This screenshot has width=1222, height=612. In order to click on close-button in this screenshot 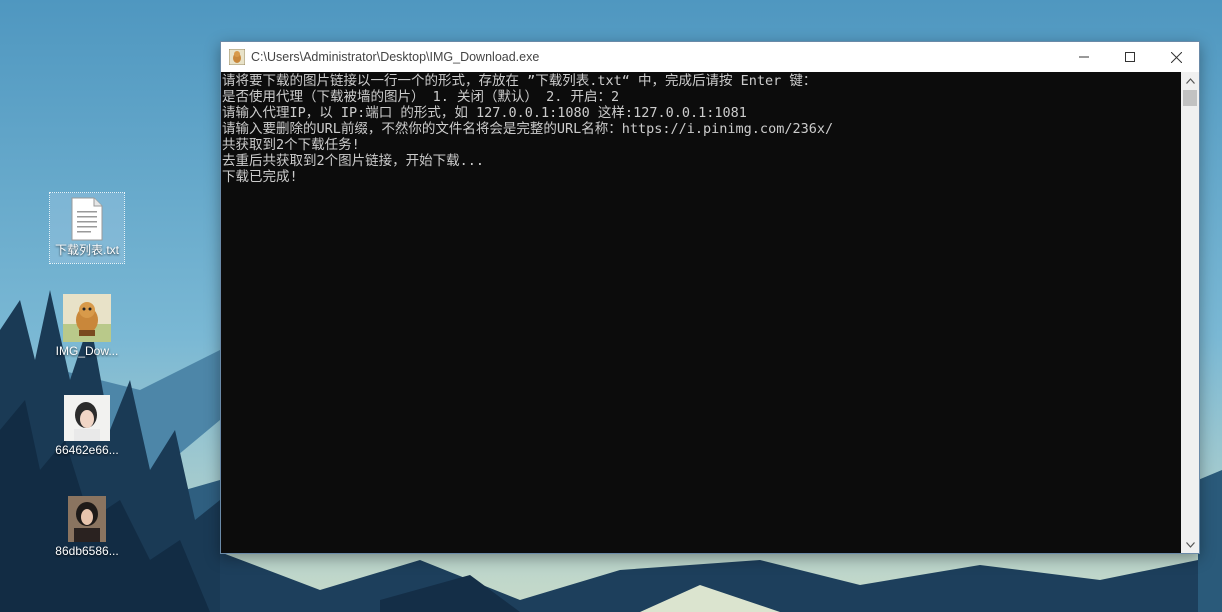, I will do `click(1176, 57)`.